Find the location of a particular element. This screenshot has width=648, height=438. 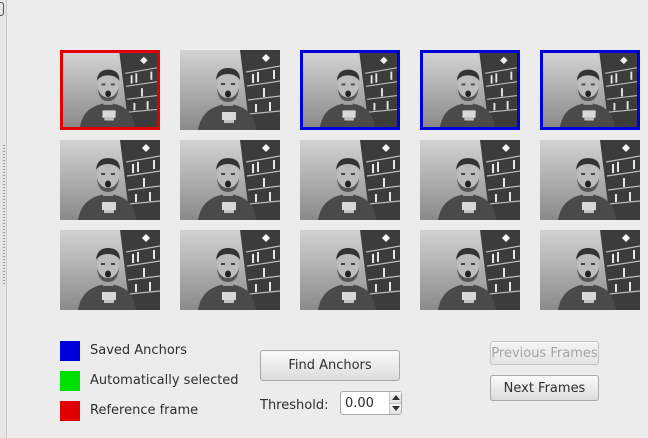

increment-button is located at coordinates (395, 398).